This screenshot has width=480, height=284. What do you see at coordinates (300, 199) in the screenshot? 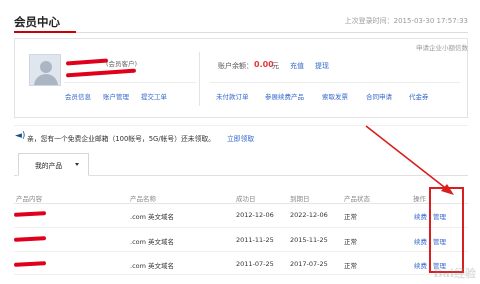
I see `col-header-end: 到期日` at bounding box center [300, 199].